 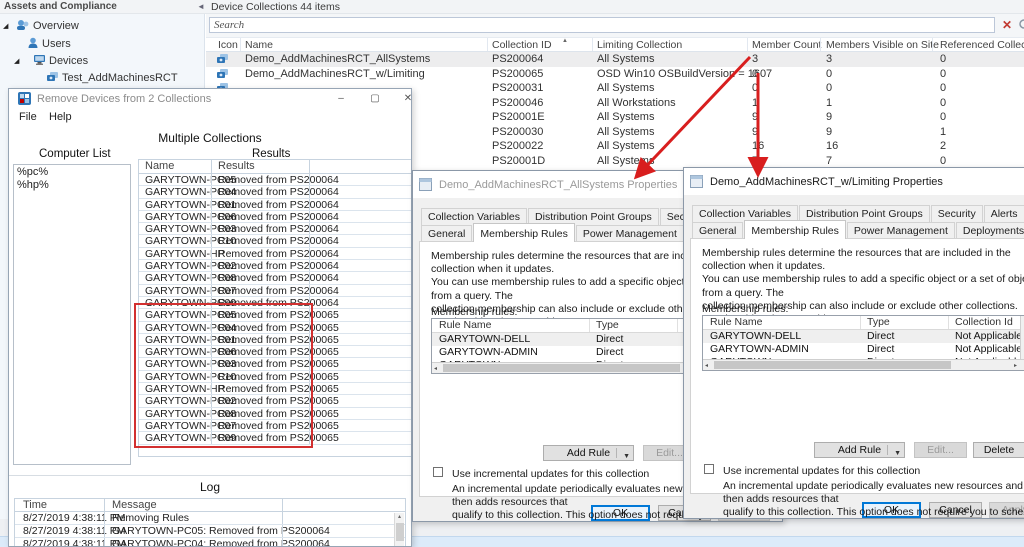 What do you see at coordinates (275, 327) in the screenshot?
I see `result-row: GARYTOWN-PC04 Removed from PS200065` at bounding box center [275, 327].